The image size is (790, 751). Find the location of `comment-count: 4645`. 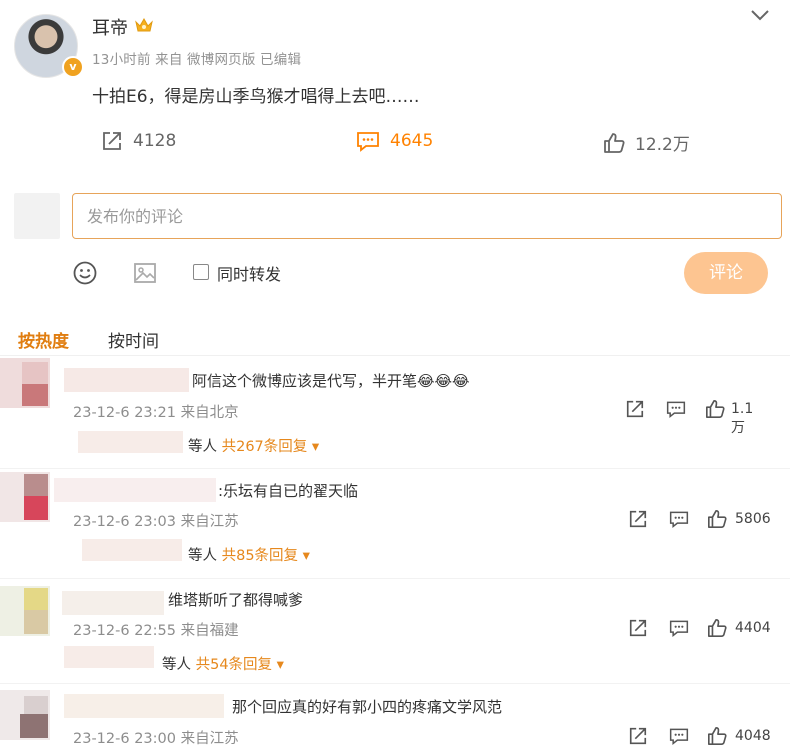

comment-count: 4645 is located at coordinates (412, 141).